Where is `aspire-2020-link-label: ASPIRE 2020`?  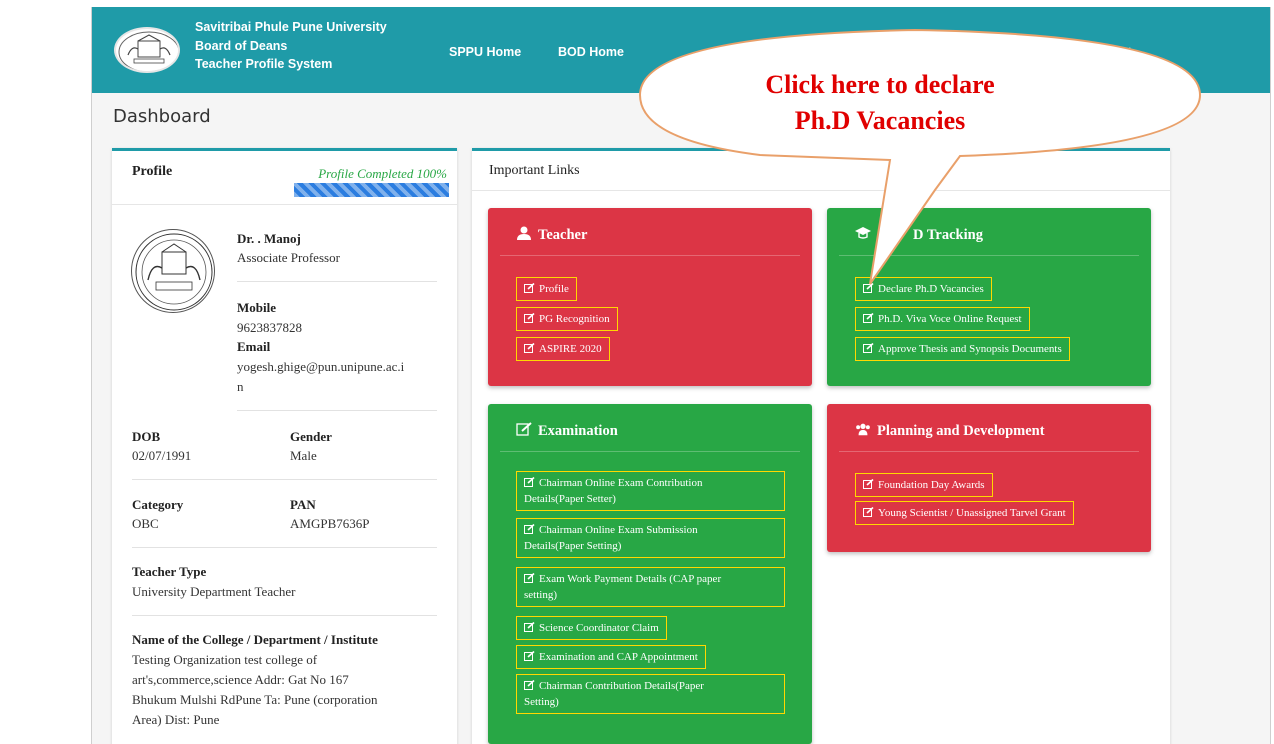
aspire-2020-link-label: ASPIRE 2020 is located at coordinates (570, 349).